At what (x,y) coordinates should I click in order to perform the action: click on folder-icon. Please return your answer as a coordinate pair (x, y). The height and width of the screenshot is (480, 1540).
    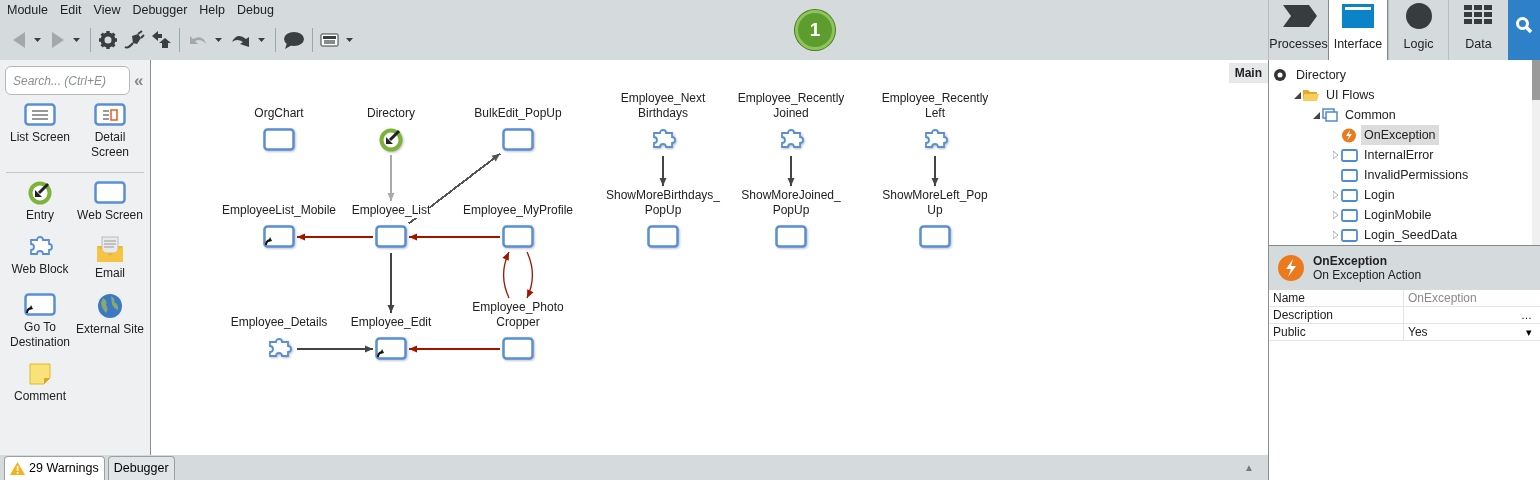
    Looking at the image, I should click on (1311, 95).